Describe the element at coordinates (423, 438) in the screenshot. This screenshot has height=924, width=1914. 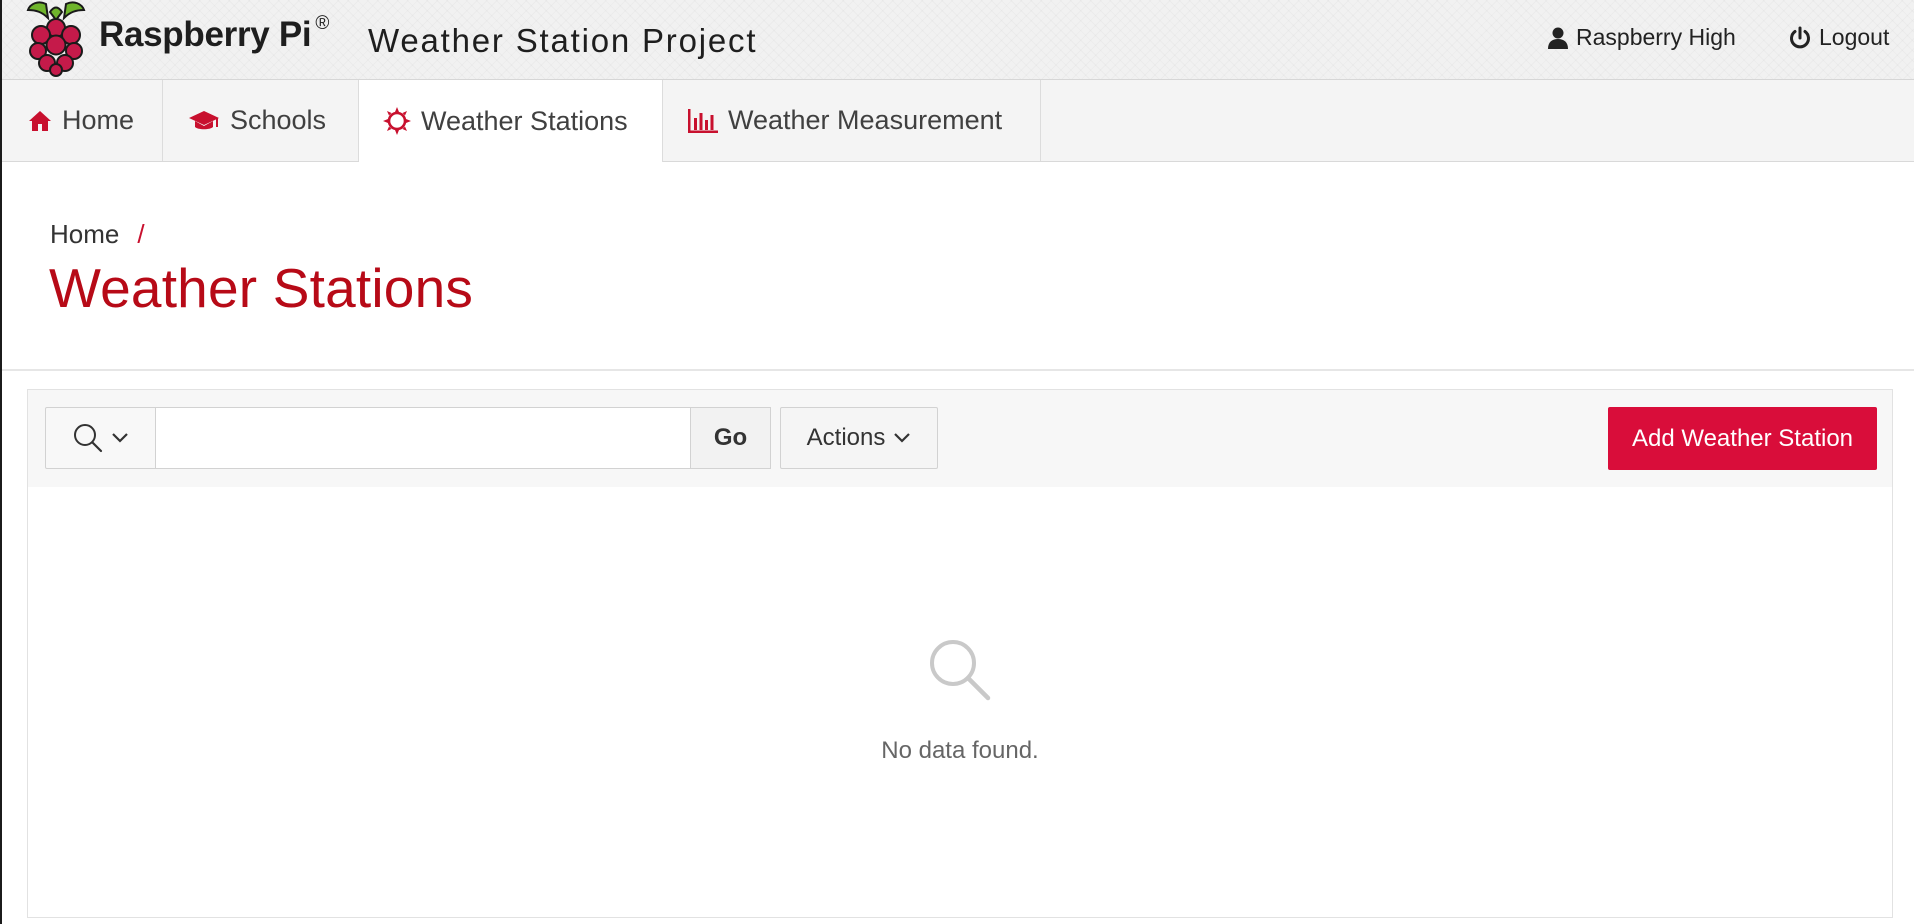
I see `search-input` at that location.